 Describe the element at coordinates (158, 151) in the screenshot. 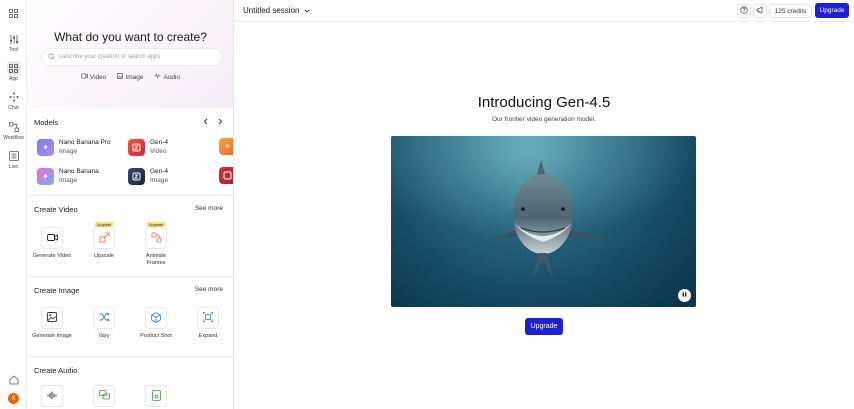

I see `model-type: Video` at that location.